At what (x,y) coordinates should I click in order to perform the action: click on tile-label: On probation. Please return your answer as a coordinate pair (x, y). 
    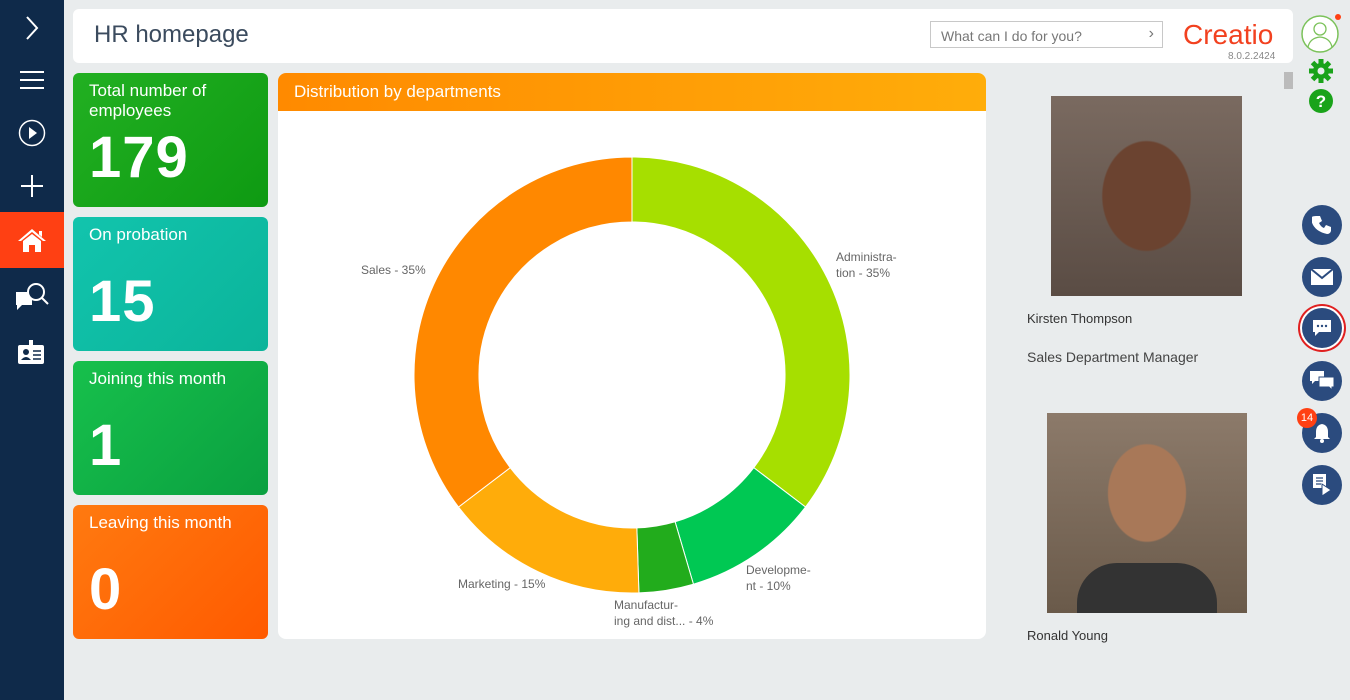
    Looking at the image, I should click on (138, 234).